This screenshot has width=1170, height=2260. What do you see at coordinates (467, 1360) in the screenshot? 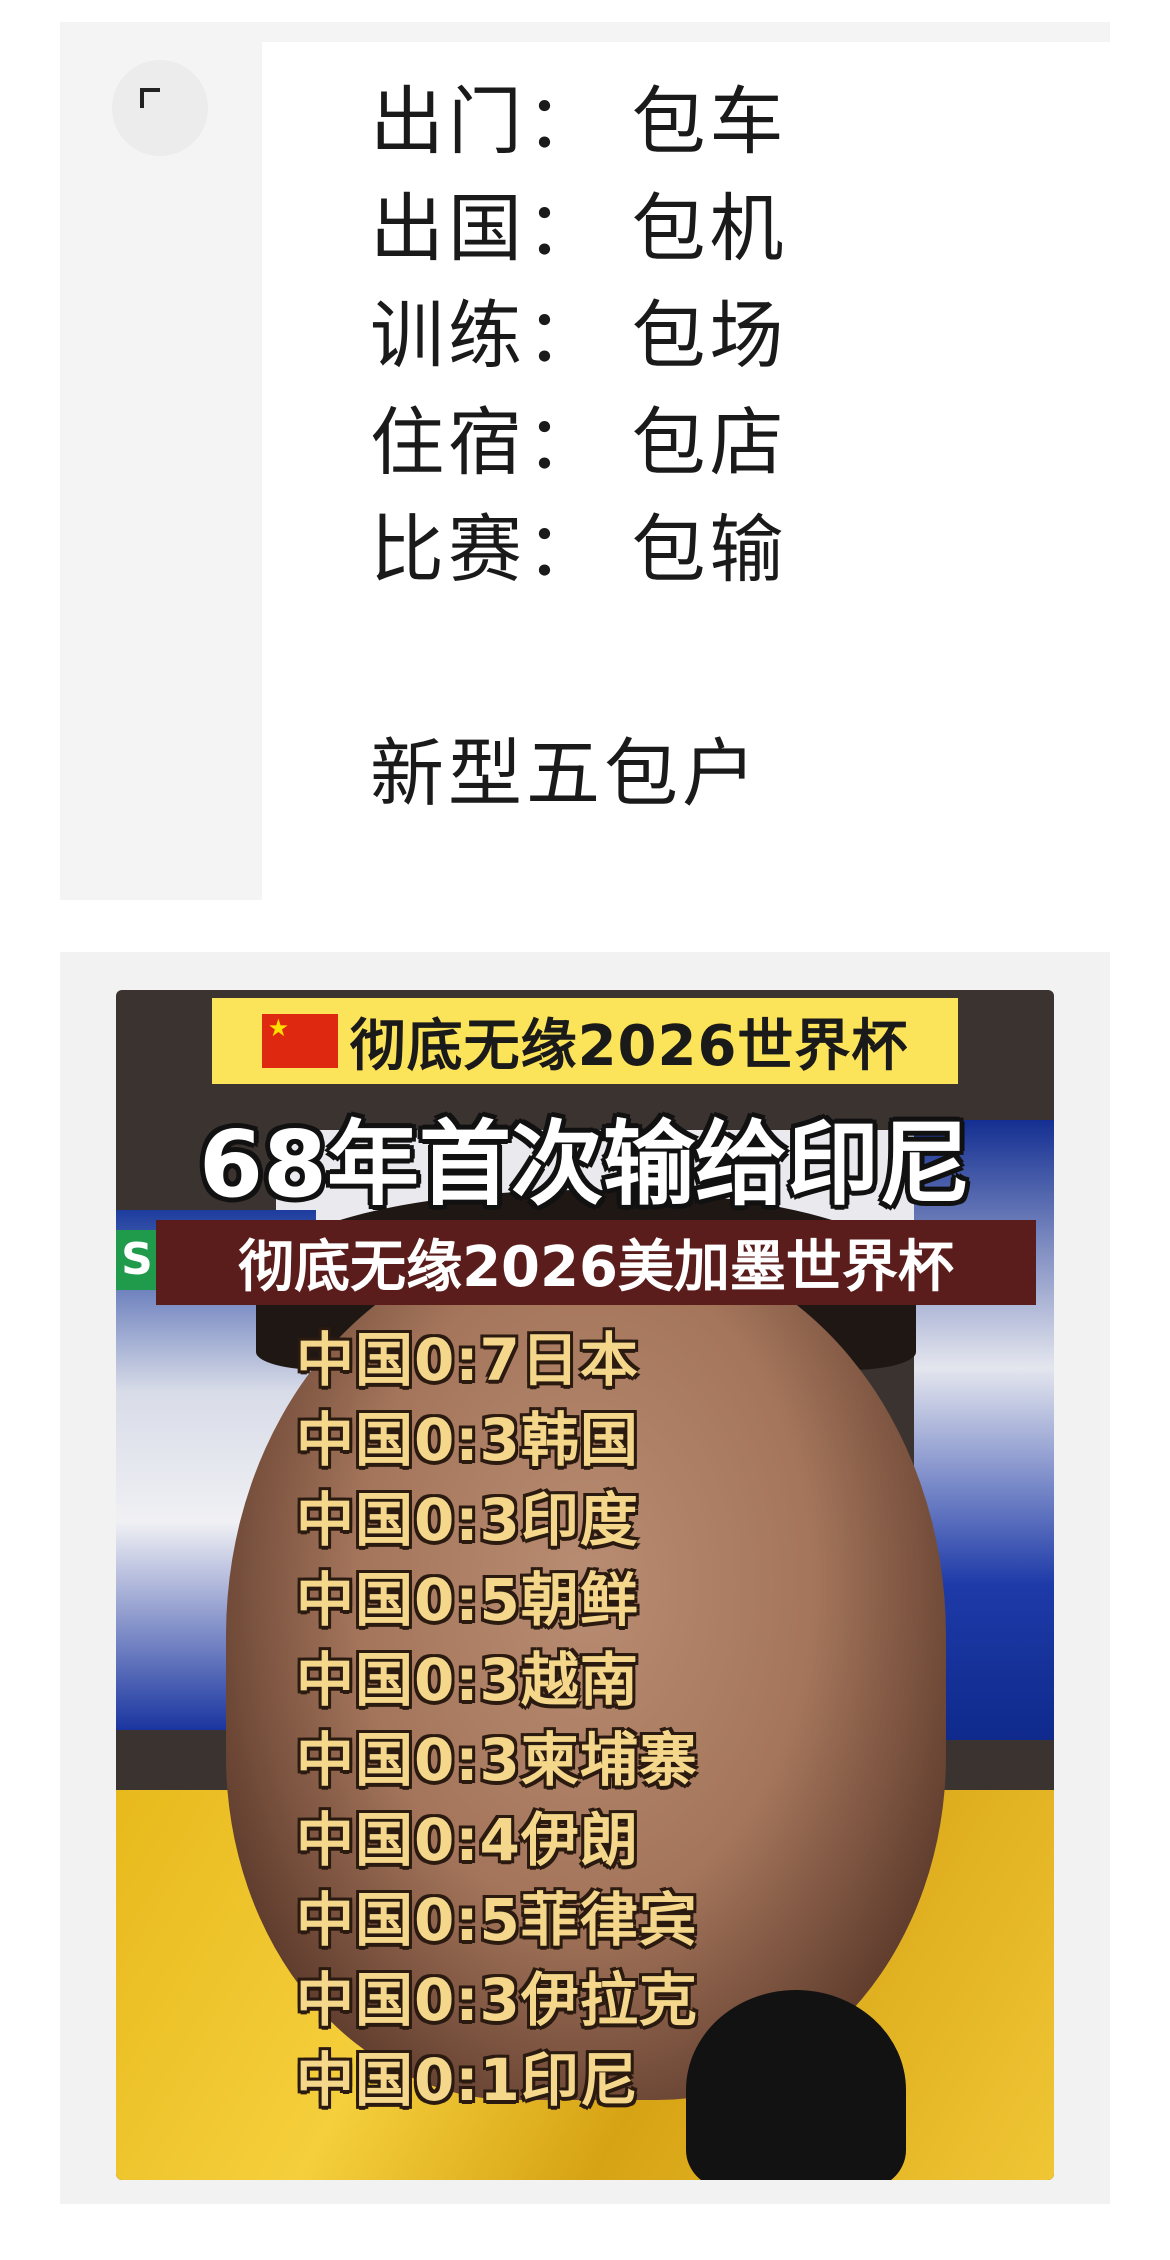
I see `score-line: 中国0:7日本` at bounding box center [467, 1360].